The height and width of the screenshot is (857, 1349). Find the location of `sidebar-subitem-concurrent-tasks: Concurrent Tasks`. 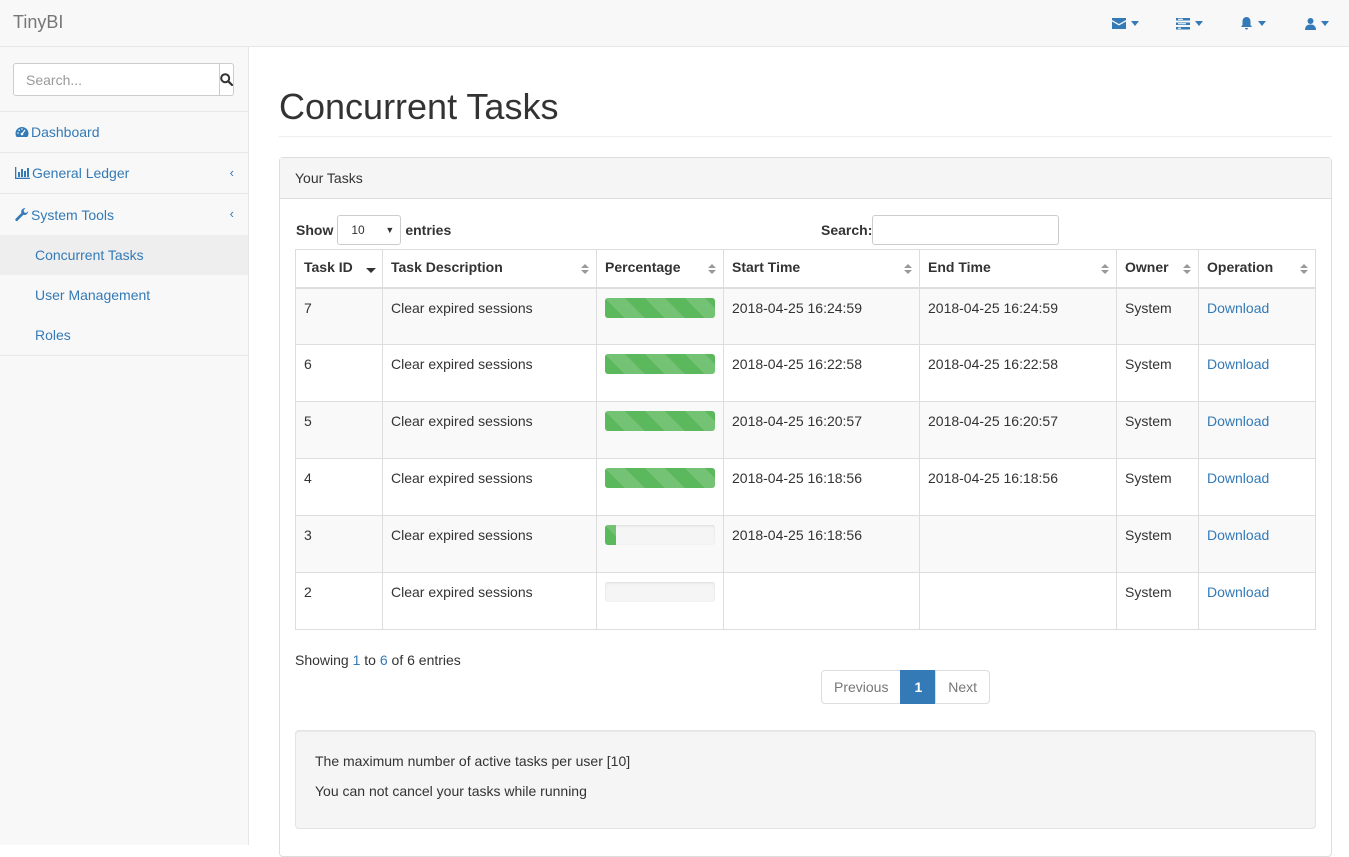

sidebar-subitem-concurrent-tasks: Concurrent Tasks is located at coordinates (124, 255).